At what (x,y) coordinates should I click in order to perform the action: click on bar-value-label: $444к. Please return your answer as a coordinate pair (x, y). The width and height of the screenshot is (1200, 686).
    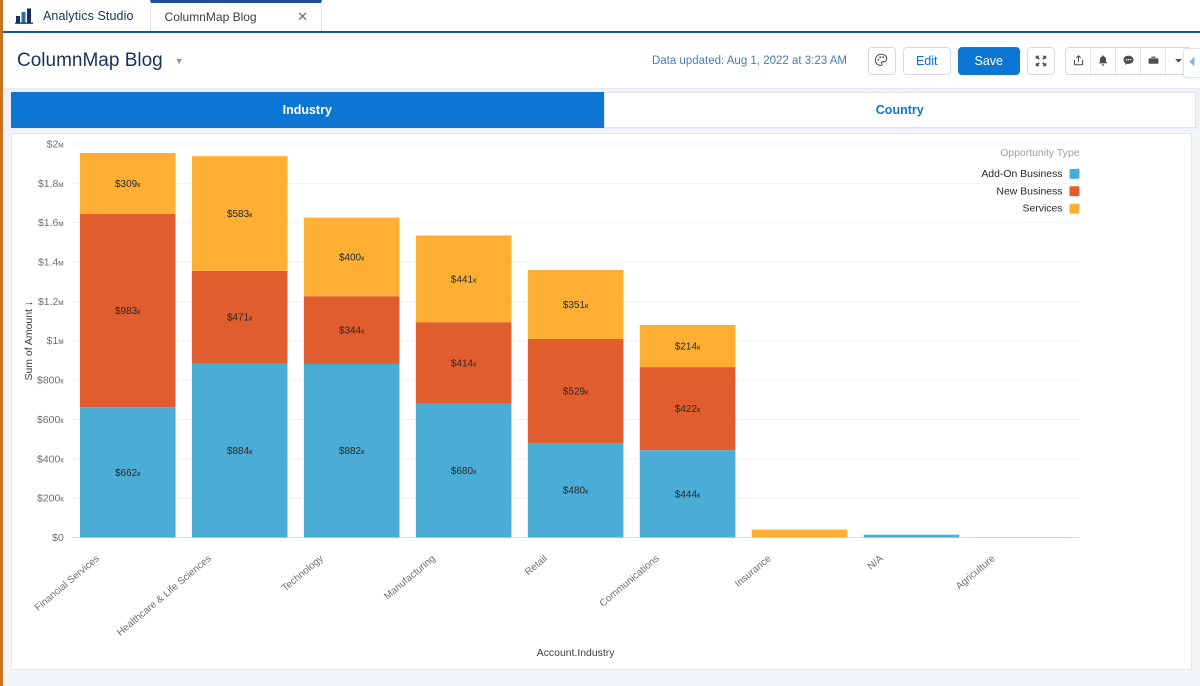
    Looking at the image, I should click on (688, 494).